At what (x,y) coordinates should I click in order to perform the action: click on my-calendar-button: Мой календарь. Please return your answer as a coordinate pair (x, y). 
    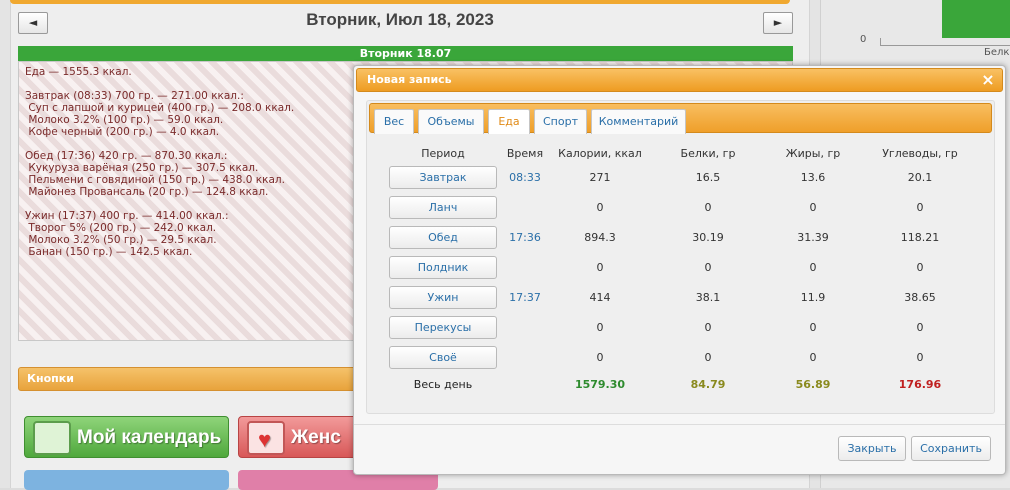
    Looking at the image, I should click on (126, 437).